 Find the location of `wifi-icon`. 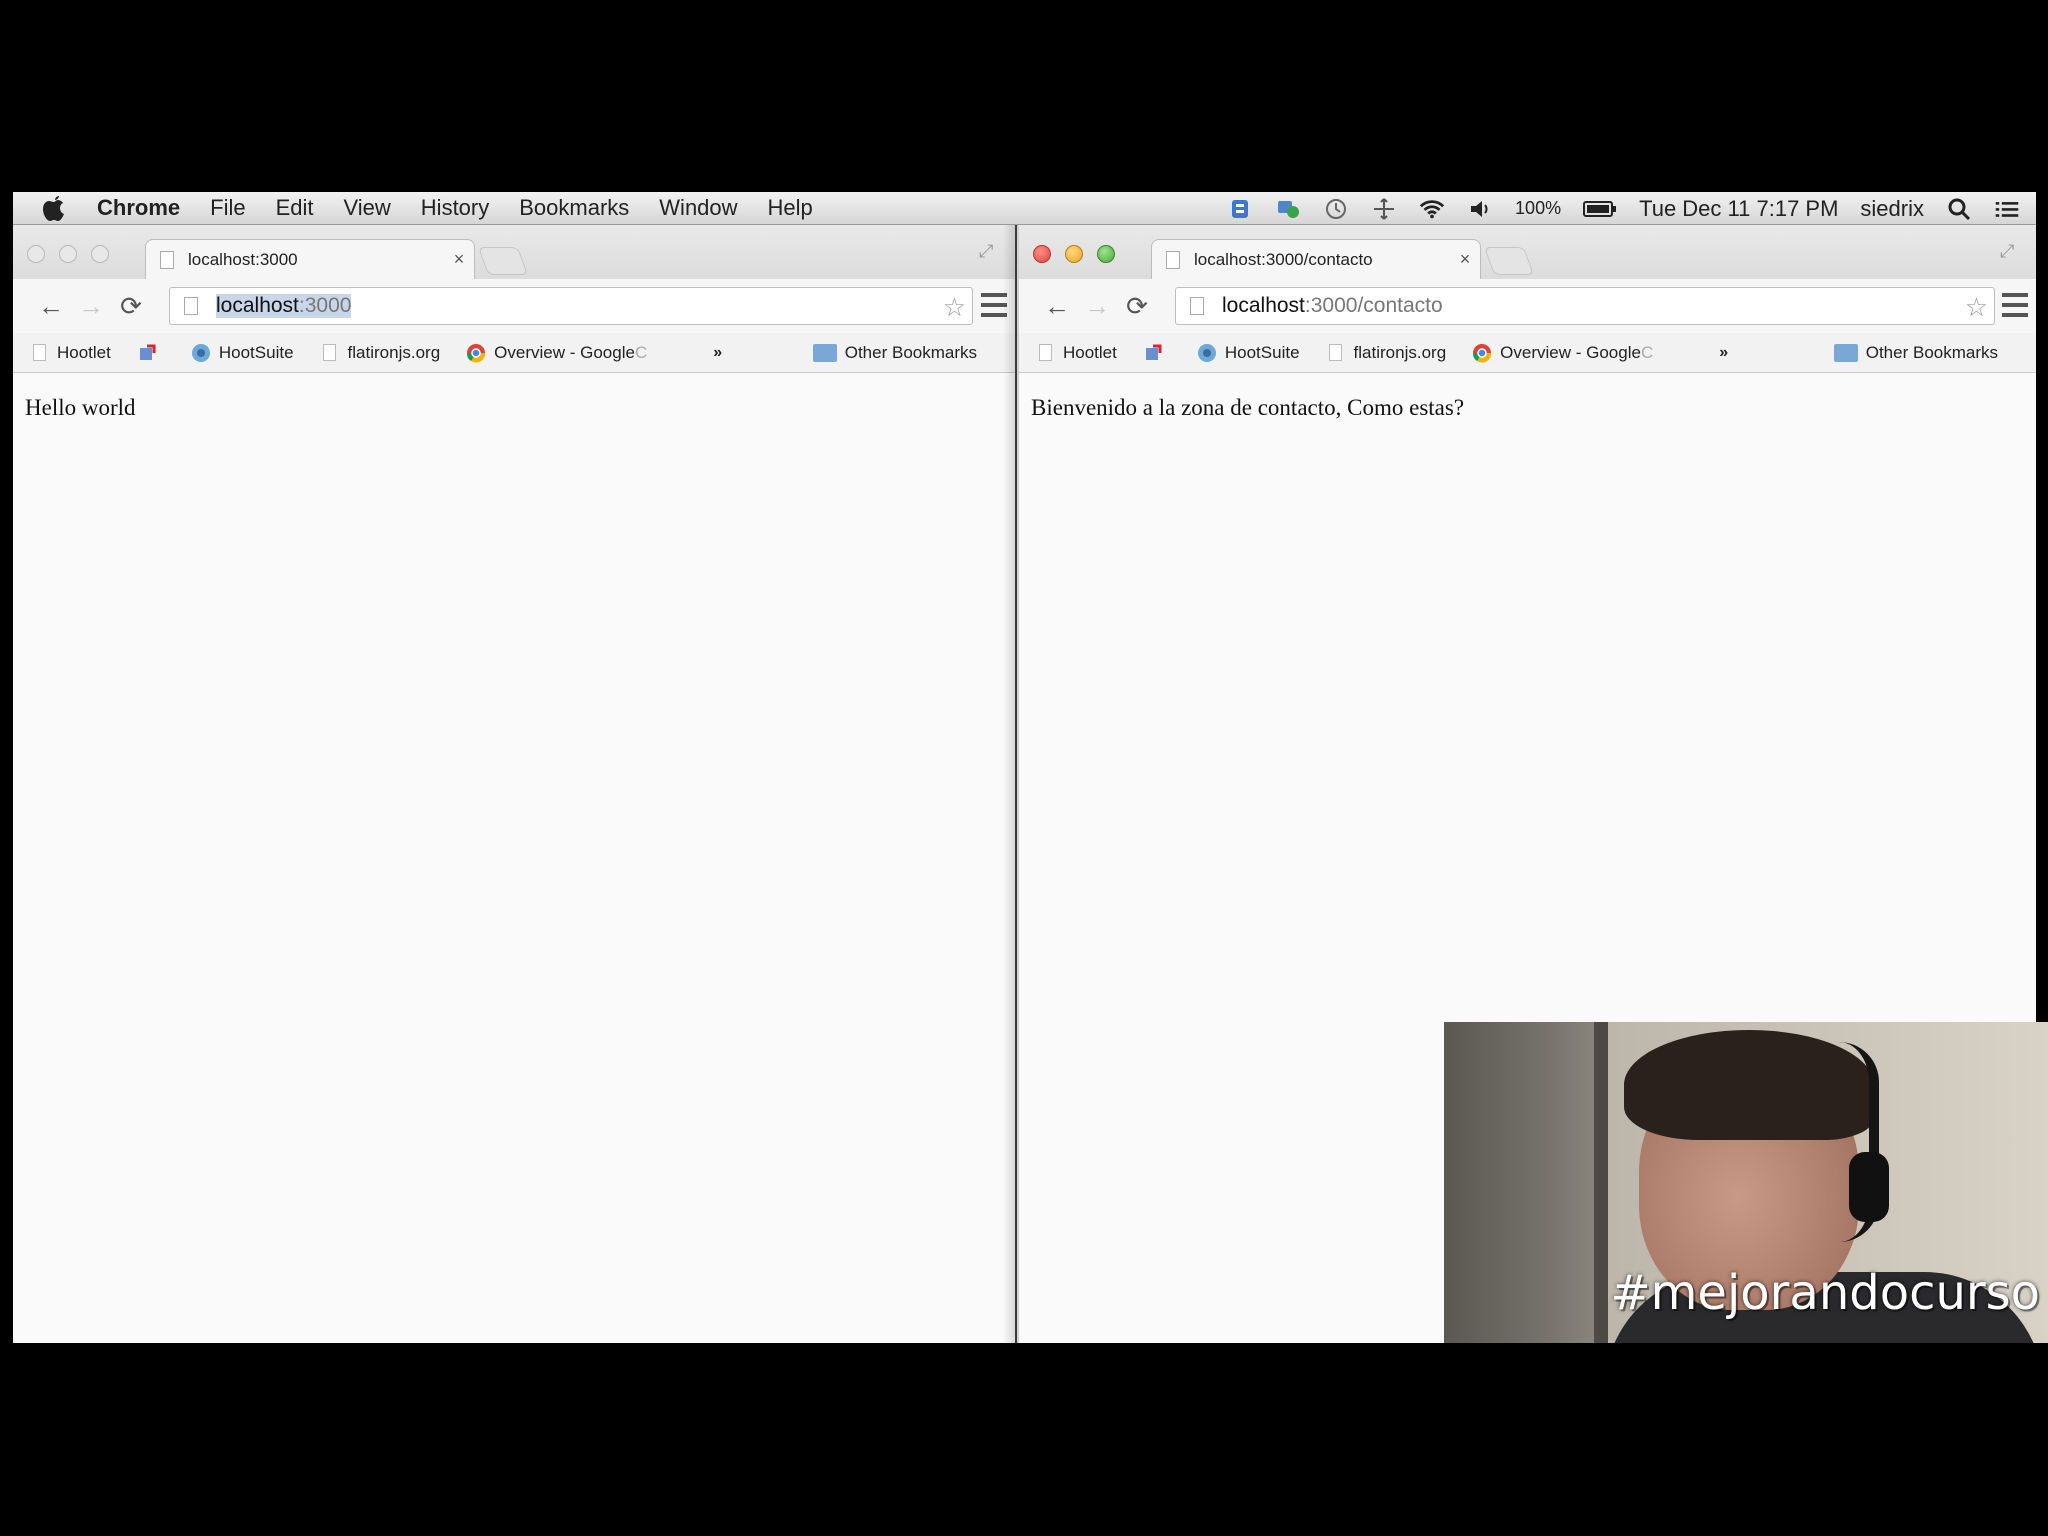

wifi-icon is located at coordinates (1432, 209).